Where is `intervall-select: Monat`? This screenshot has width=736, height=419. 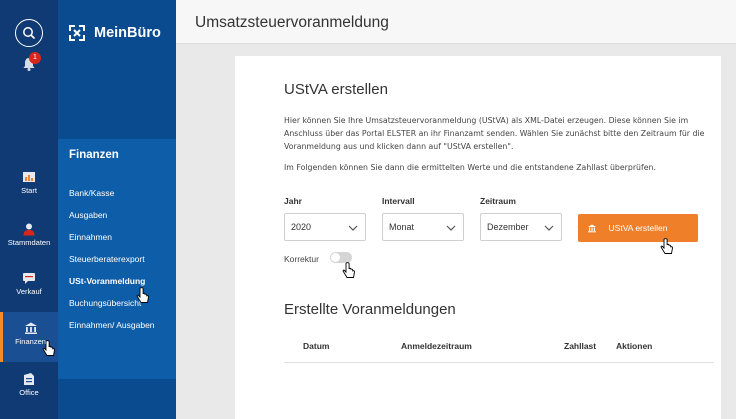 intervall-select: Monat is located at coordinates (423, 227).